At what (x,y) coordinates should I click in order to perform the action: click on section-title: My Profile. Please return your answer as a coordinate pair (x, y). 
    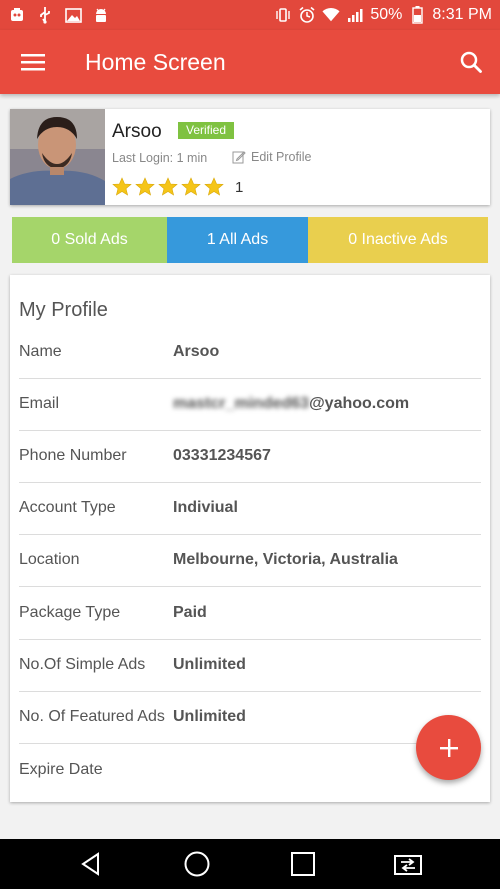
    Looking at the image, I should click on (63, 310).